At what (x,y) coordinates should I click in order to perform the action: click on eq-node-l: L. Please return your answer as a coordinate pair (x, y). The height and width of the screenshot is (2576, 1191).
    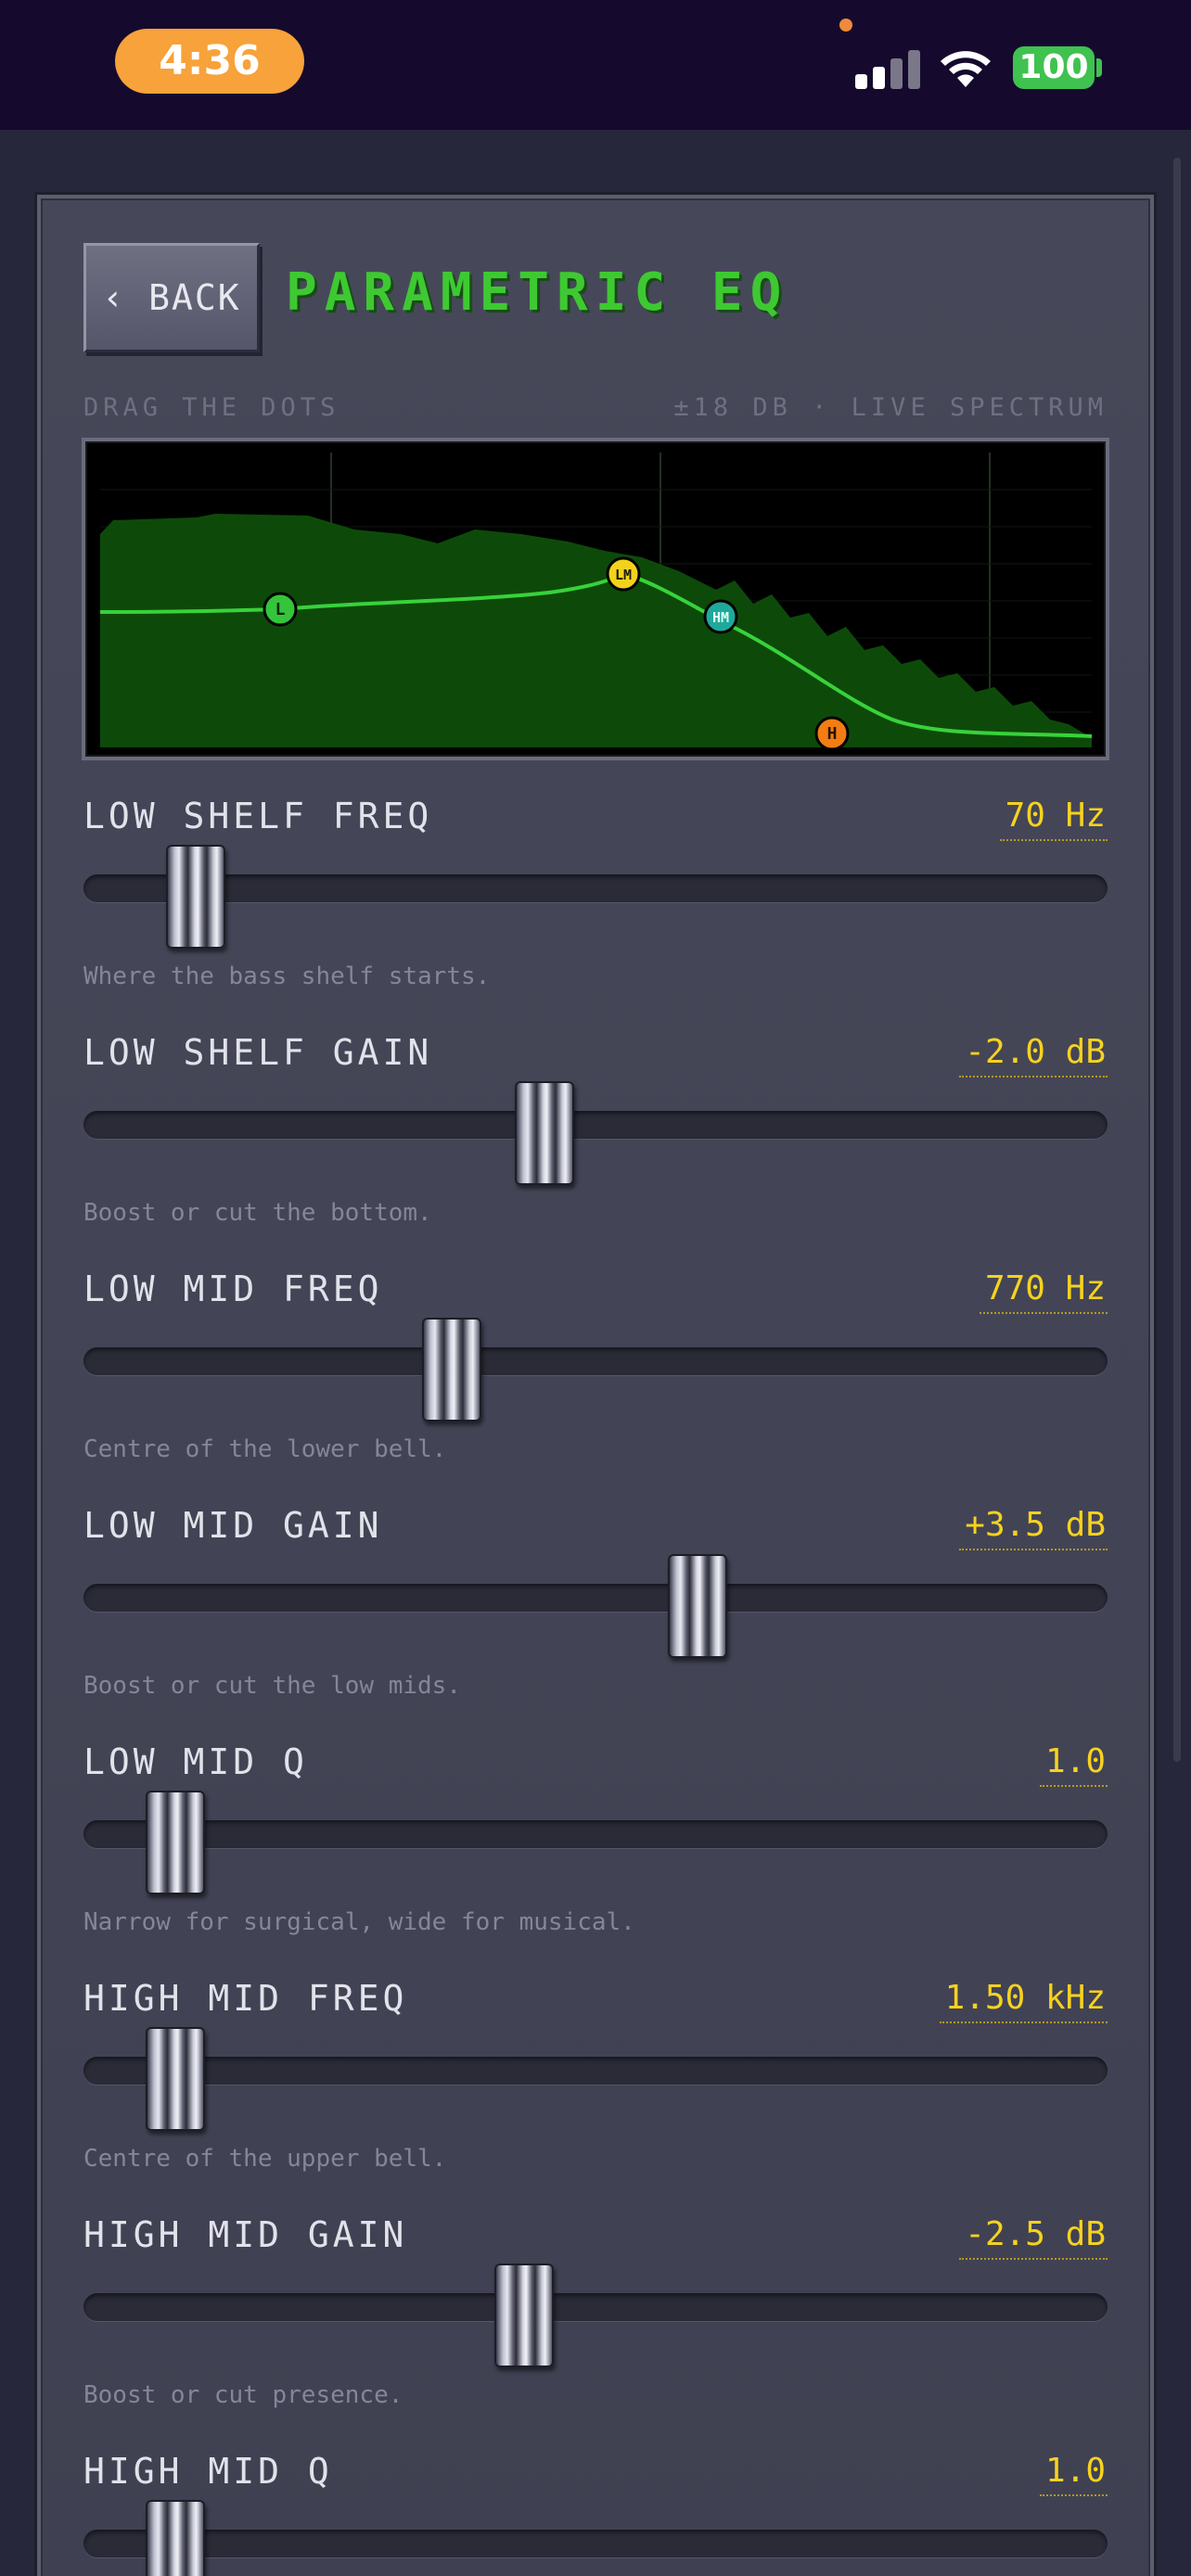
    Looking at the image, I should click on (280, 609).